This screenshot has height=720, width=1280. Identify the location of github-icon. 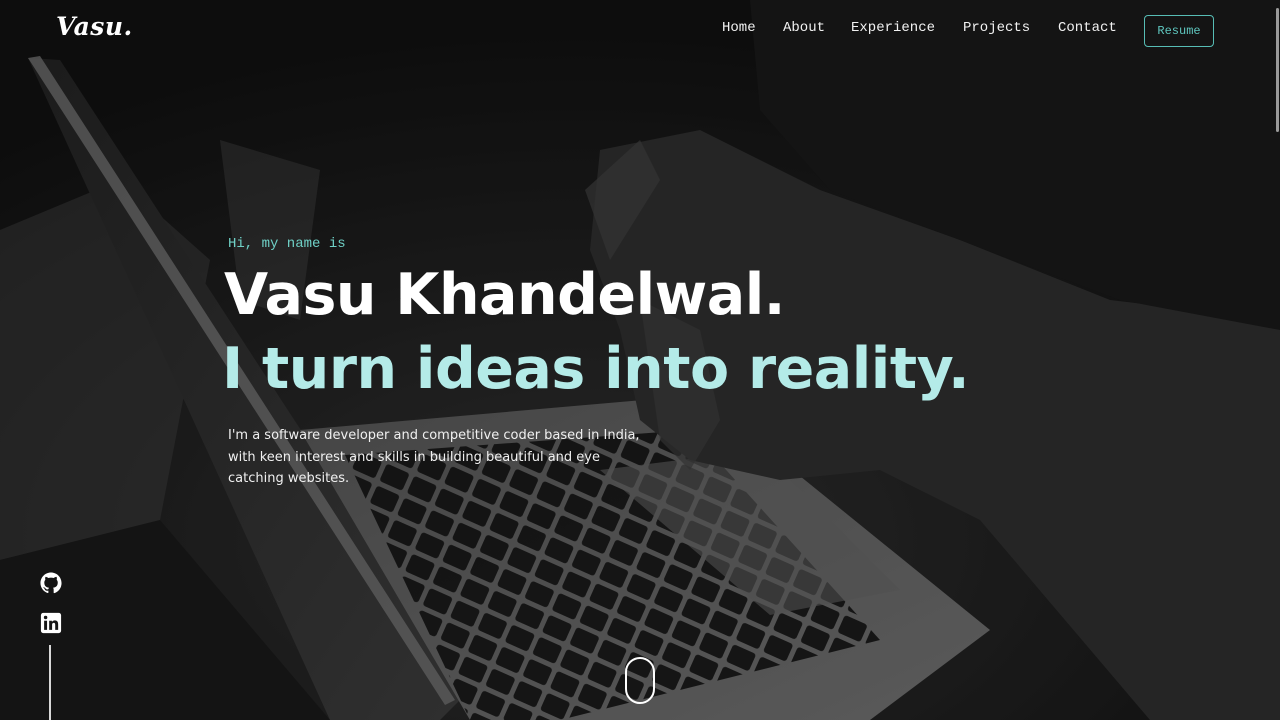
(51, 583).